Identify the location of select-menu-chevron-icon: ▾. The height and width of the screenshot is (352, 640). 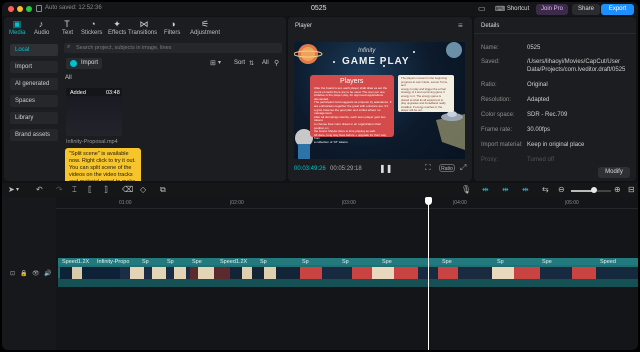
(17, 190).